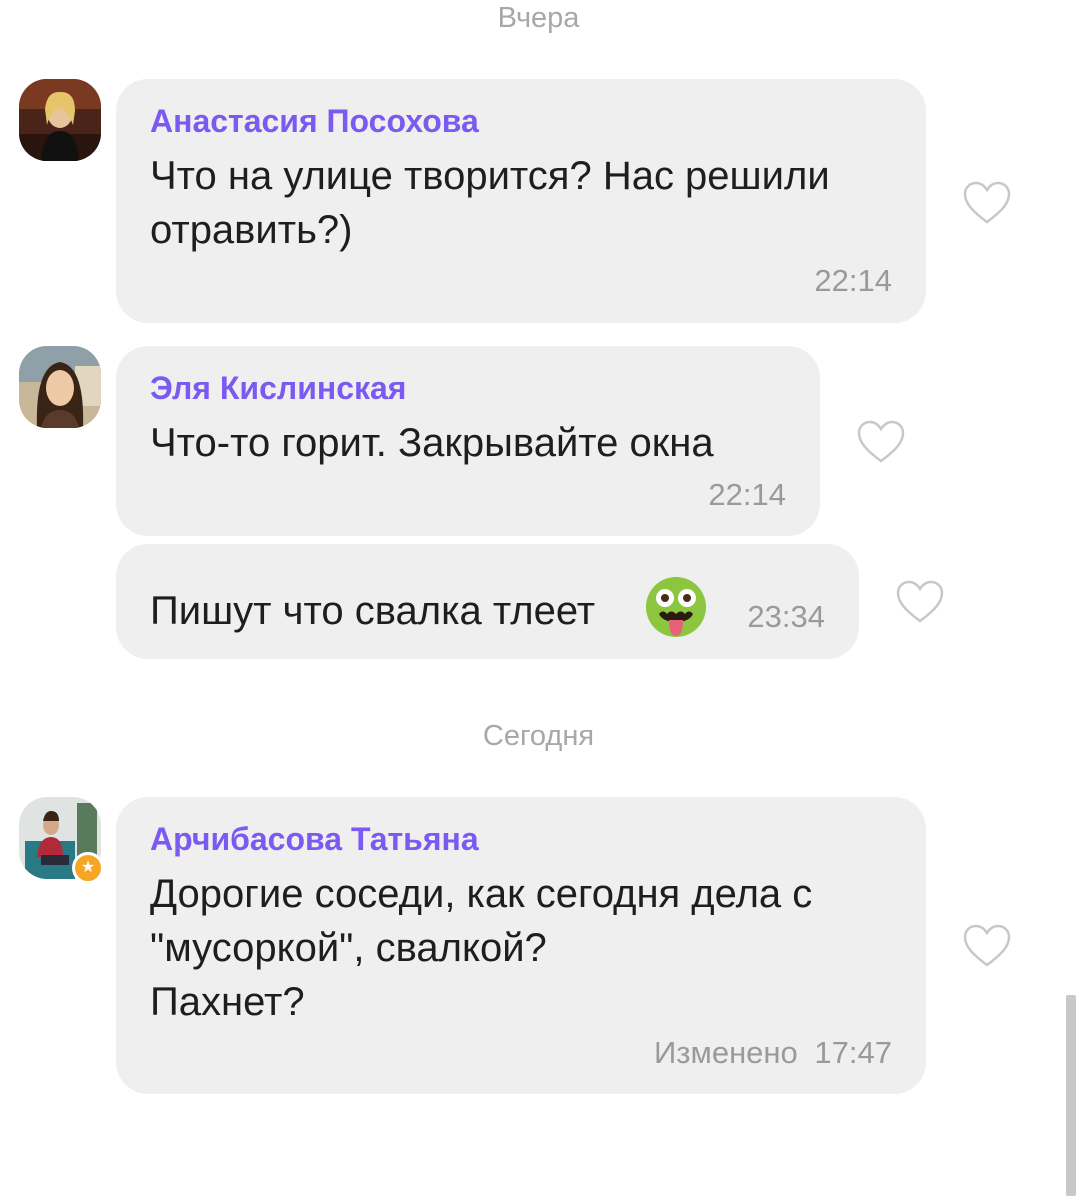 This screenshot has height=1196, width=1077. What do you see at coordinates (373, 611) in the screenshot?
I see `message-text-line: Пишут что свалка тлеет` at bounding box center [373, 611].